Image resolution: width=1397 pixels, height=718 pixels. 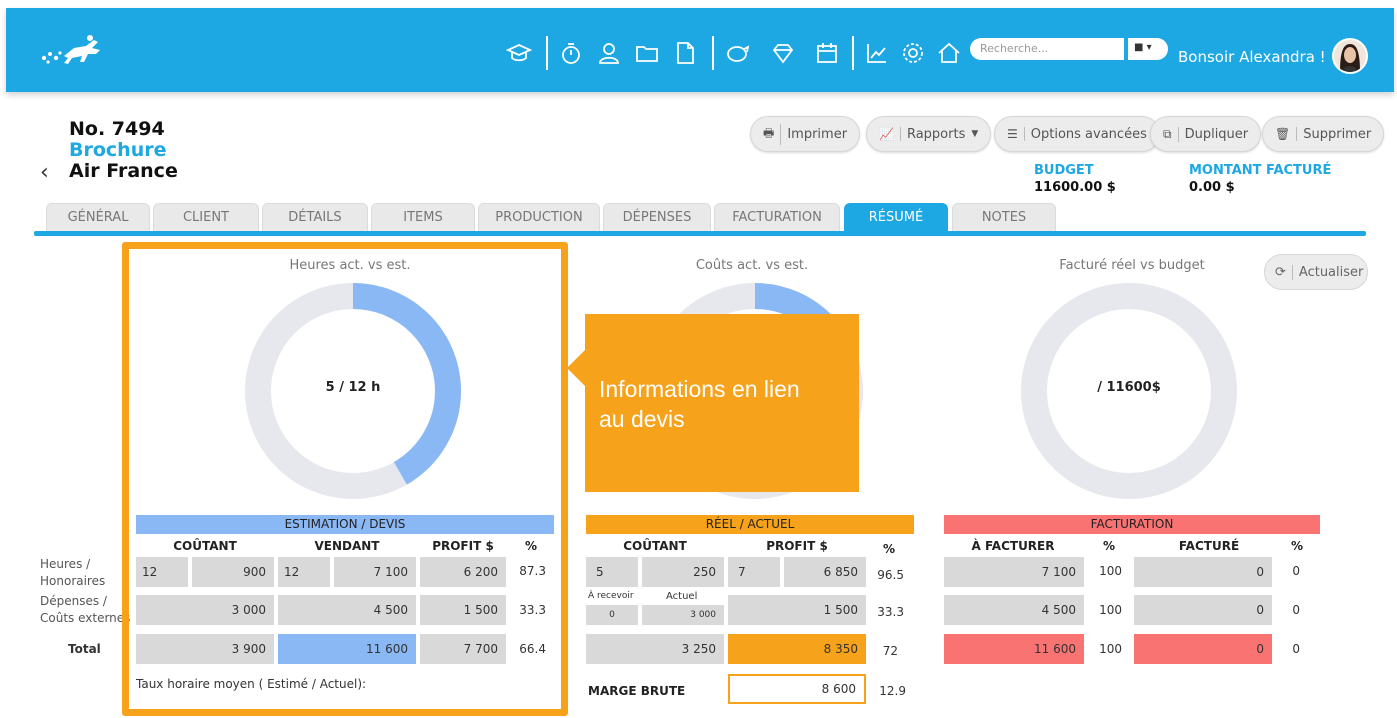 I want to click on callout-line-1: Informations en lien, so click(x=699, y=389).